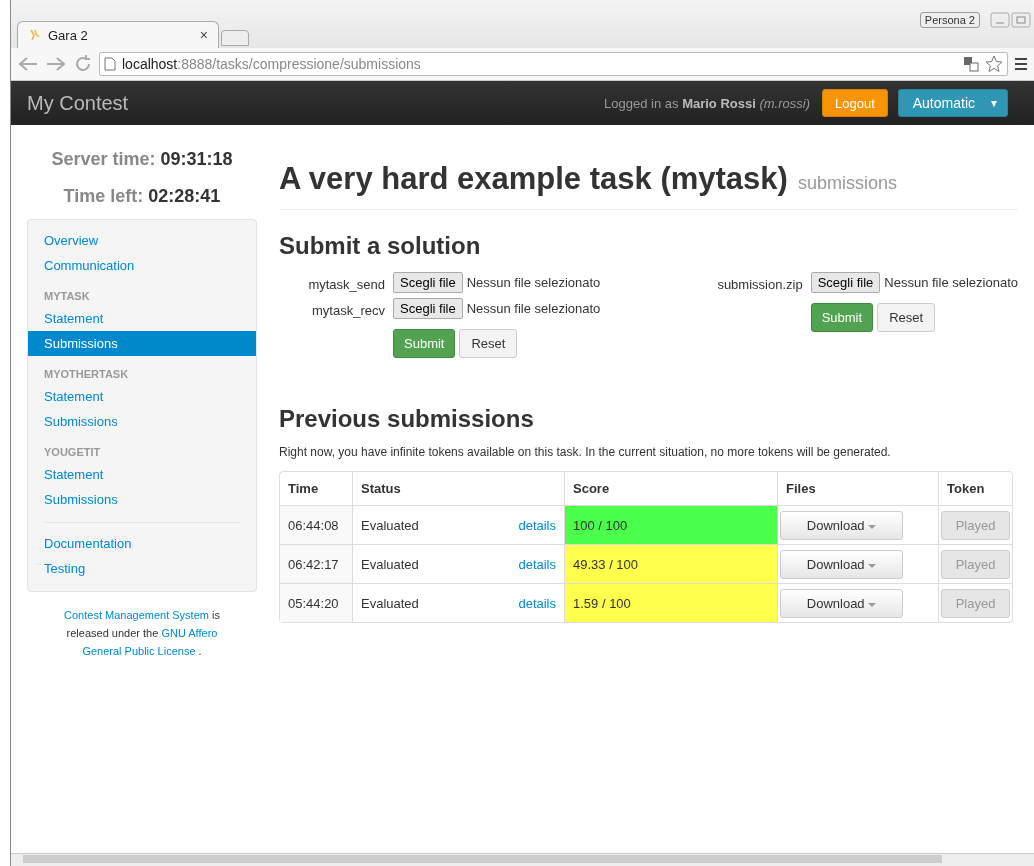 The image size is (1034, 866). Describe the element at coordinates (553, 64) in the screenshot. I see `address-bar: localhost:8888/tasks/compressione/submissions` at that location.